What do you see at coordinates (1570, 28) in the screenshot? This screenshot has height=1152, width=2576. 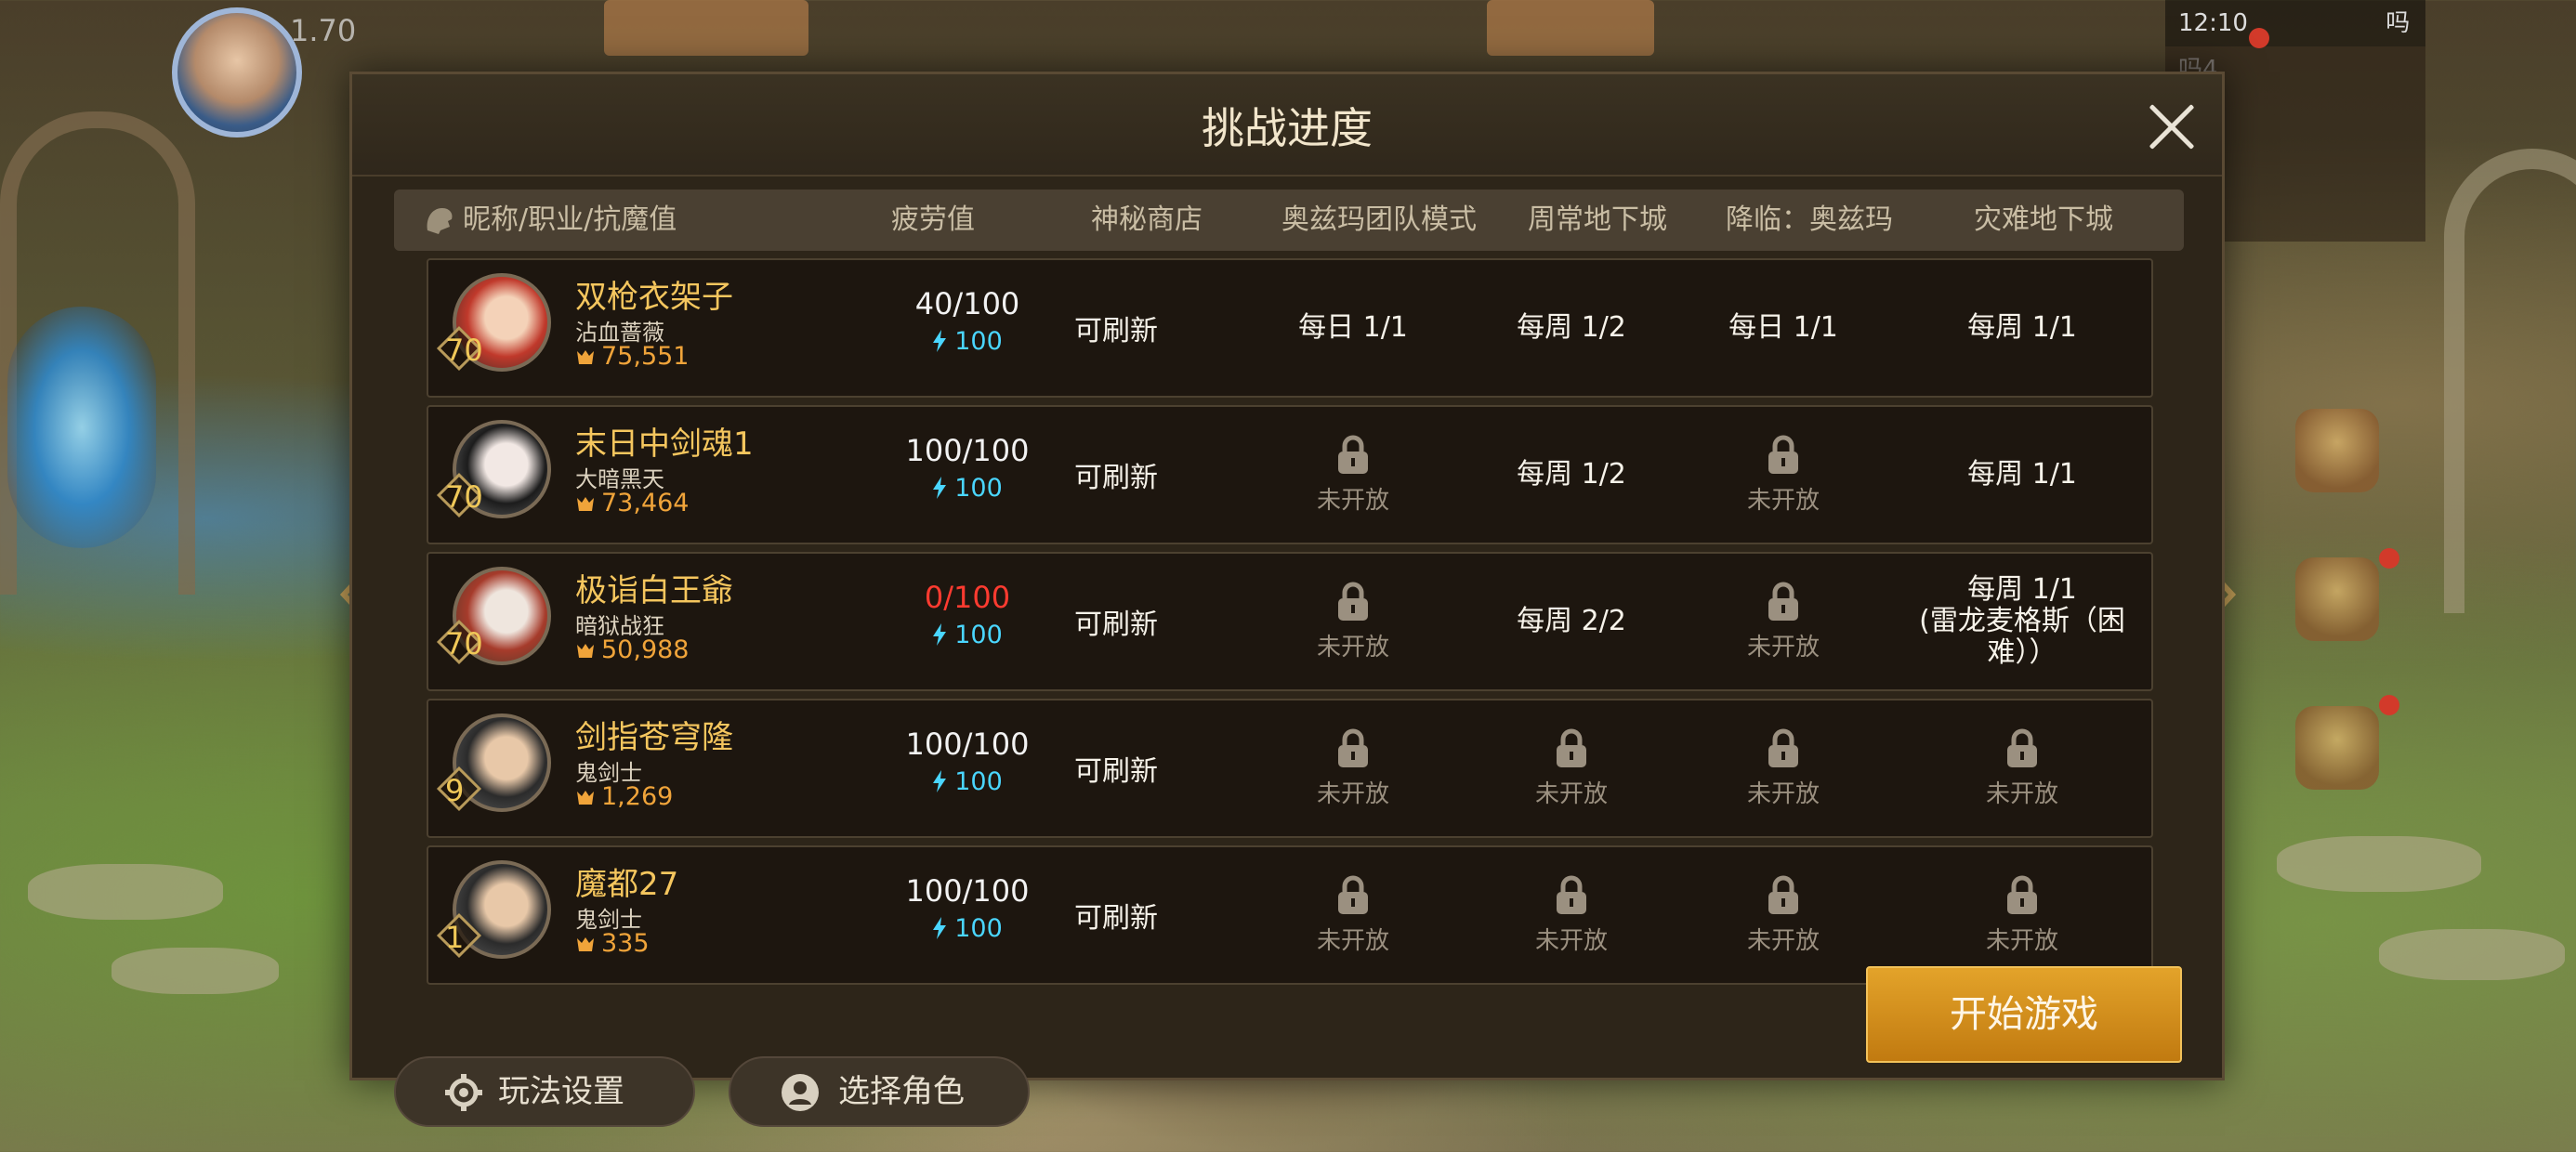 I see `background-sign` at bounding box center [1570, 28].